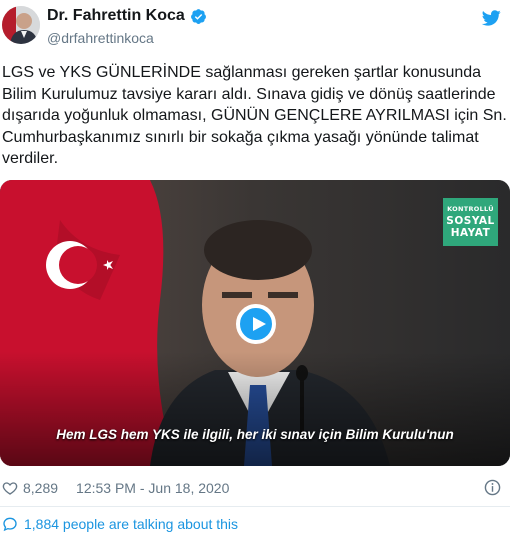  I want to click on conversation-link: 1,884 people are talking about this, so click(120, 524).